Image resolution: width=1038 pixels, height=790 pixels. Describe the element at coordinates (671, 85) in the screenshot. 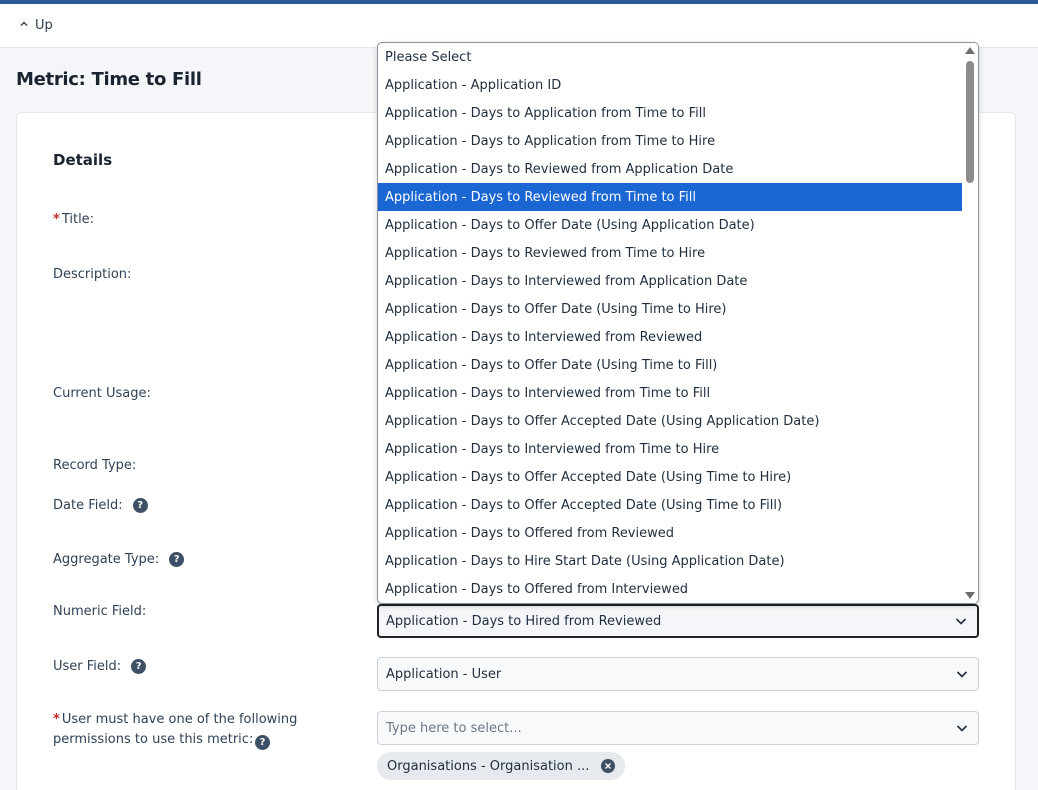

I see `dropdown-option: Application - Application ID` at that location.